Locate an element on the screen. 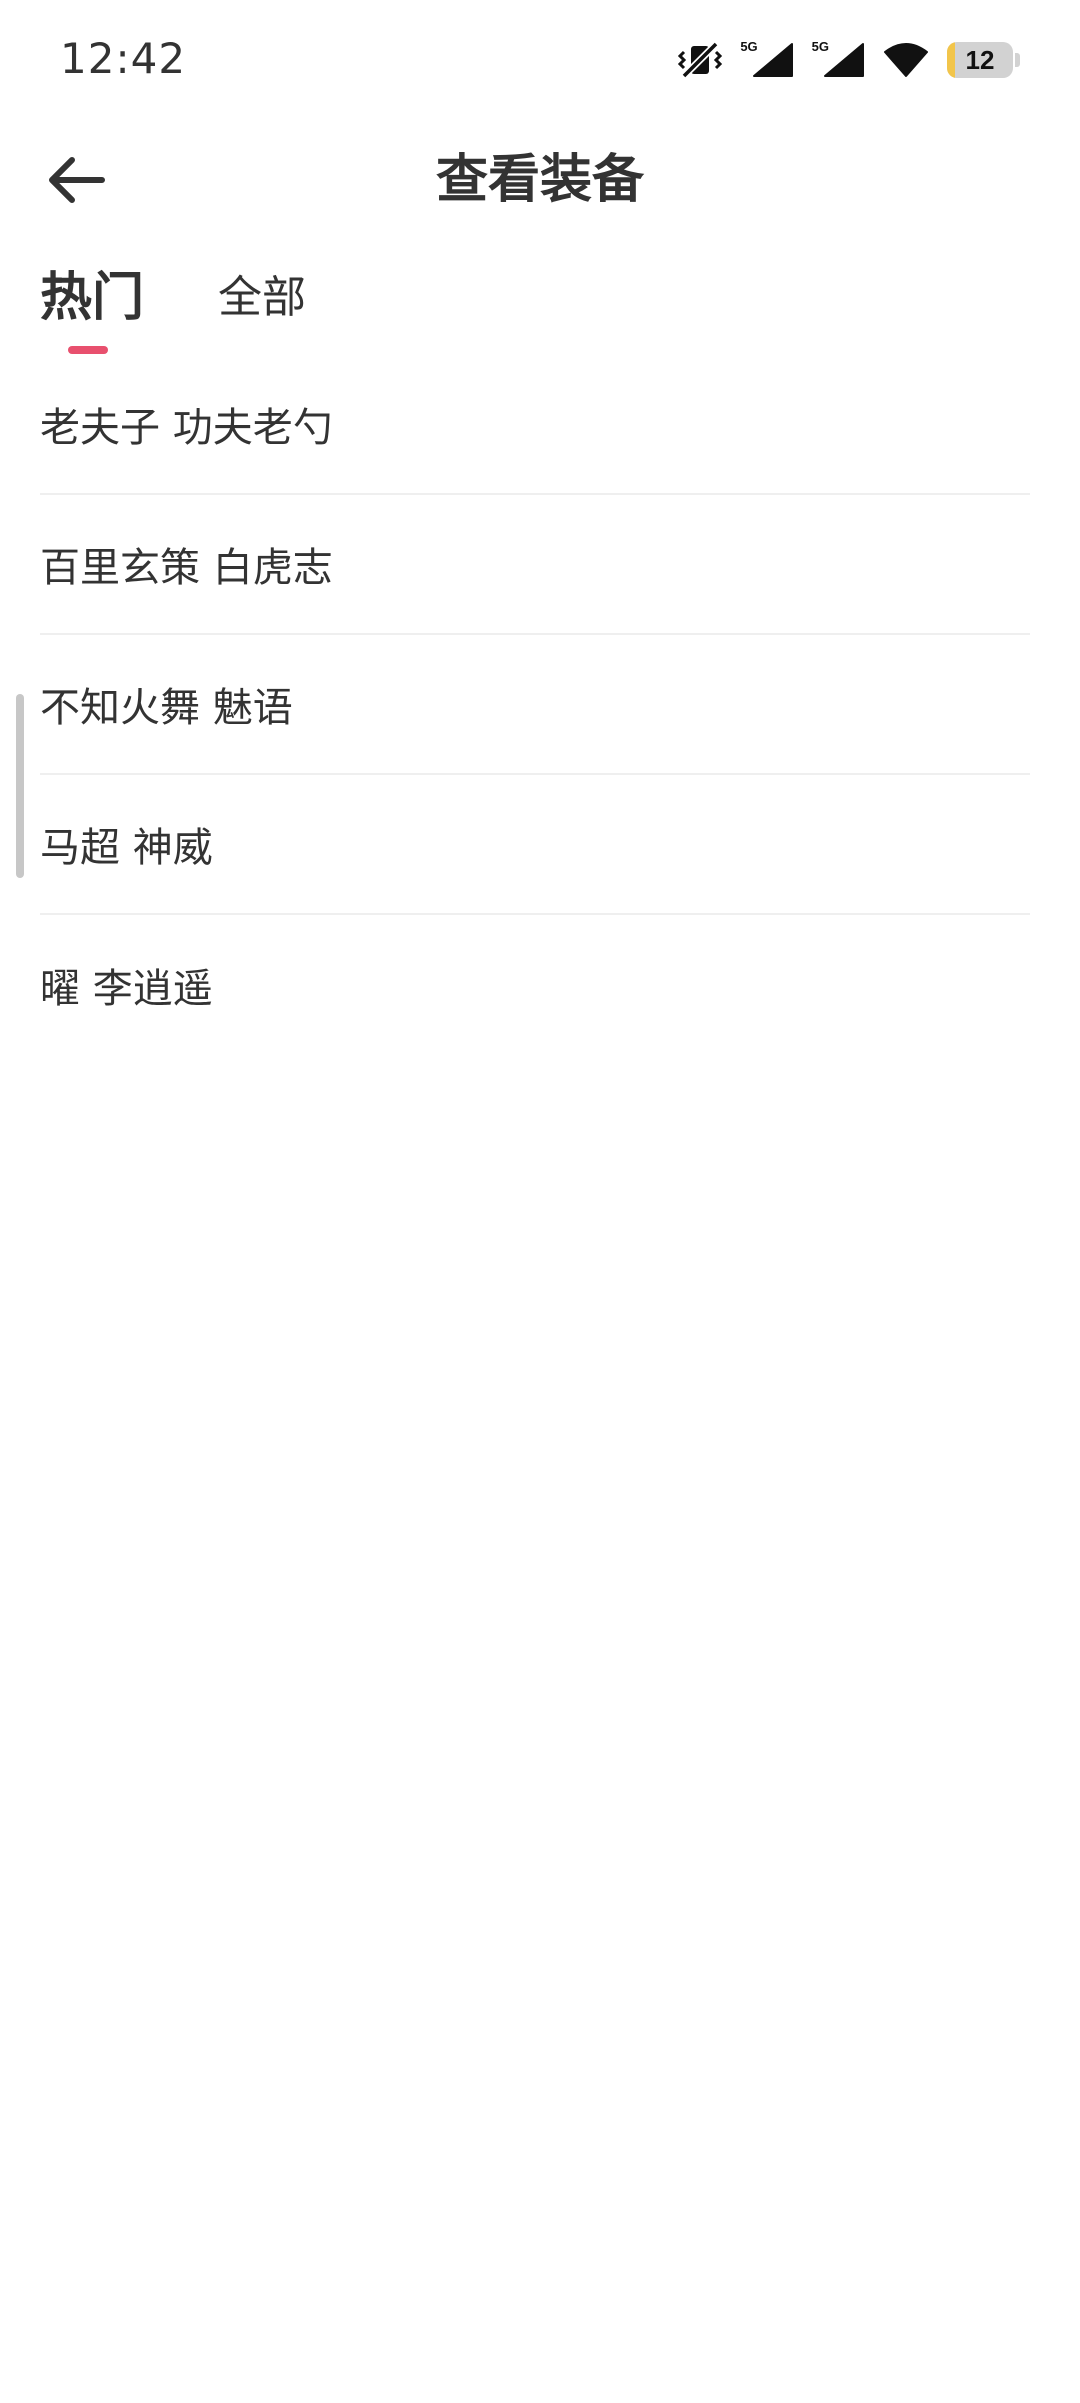 The width and height of the screenshot is (1080, 2403). battery-icon: 12 is located at coordinates (980, 60).